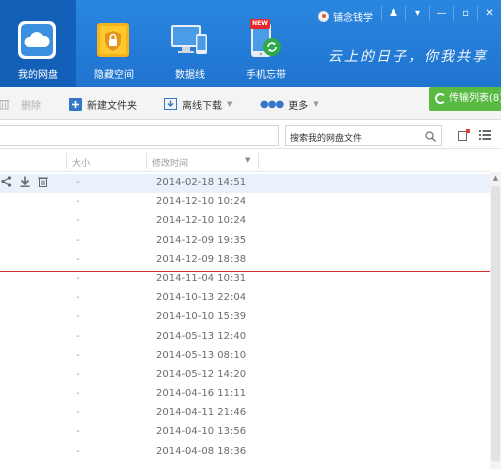 This screenshot has width=501, height=469. Describe the element at coordinates (201, 451) in the screenshot. I see `file-modified: 2014-04-08 18:36` at that location.